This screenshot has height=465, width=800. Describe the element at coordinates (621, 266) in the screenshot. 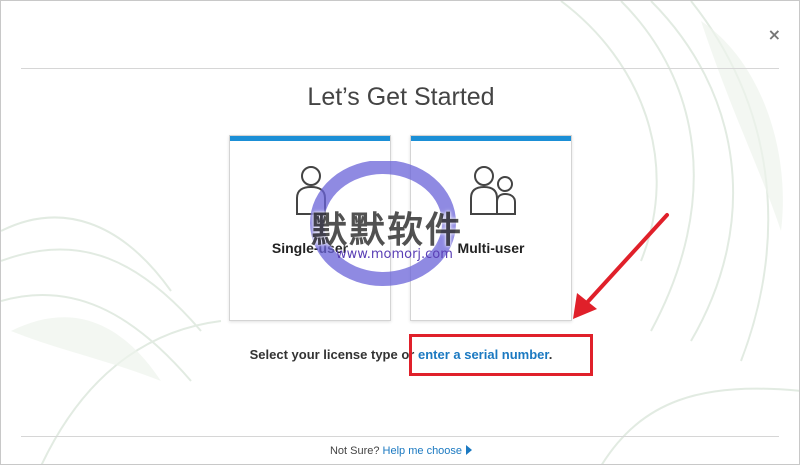

I see `arrow-annotation` at that location.